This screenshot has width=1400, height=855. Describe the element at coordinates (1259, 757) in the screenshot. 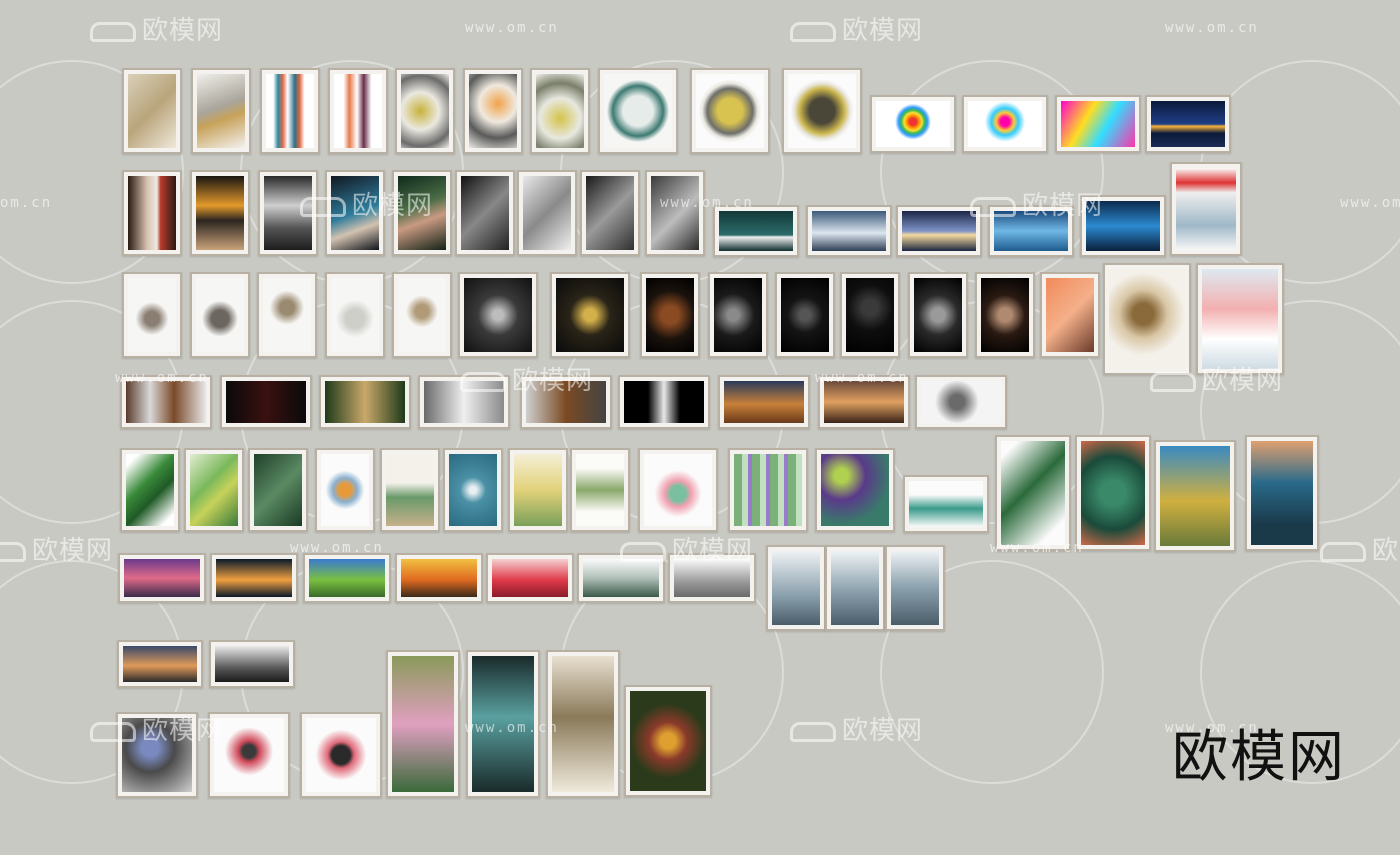

I see `brand-logo-text: 欧模网` at that location.